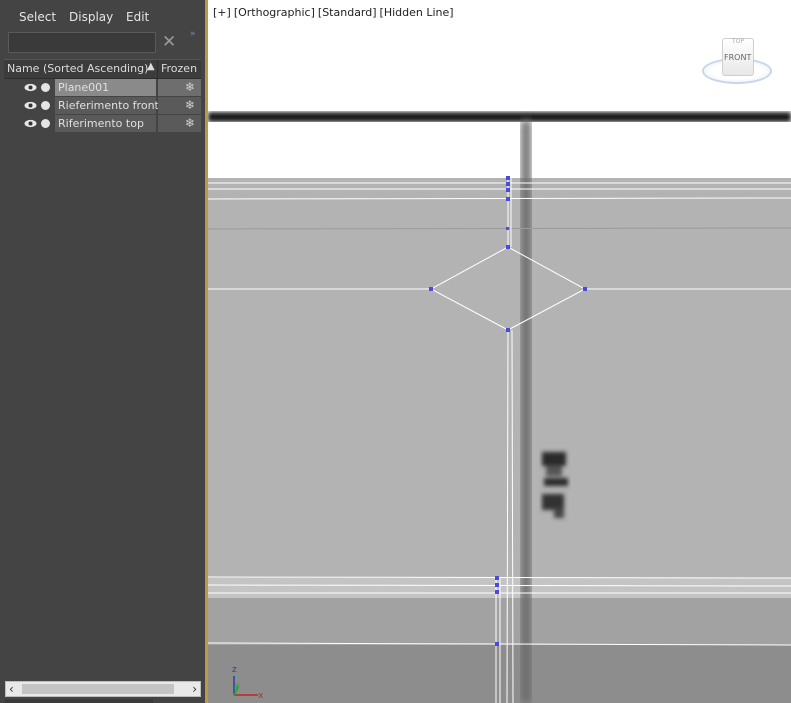  I want to click on column-header: Name (Sorted Ascending) ▲ Frozen, so click(102, 69).